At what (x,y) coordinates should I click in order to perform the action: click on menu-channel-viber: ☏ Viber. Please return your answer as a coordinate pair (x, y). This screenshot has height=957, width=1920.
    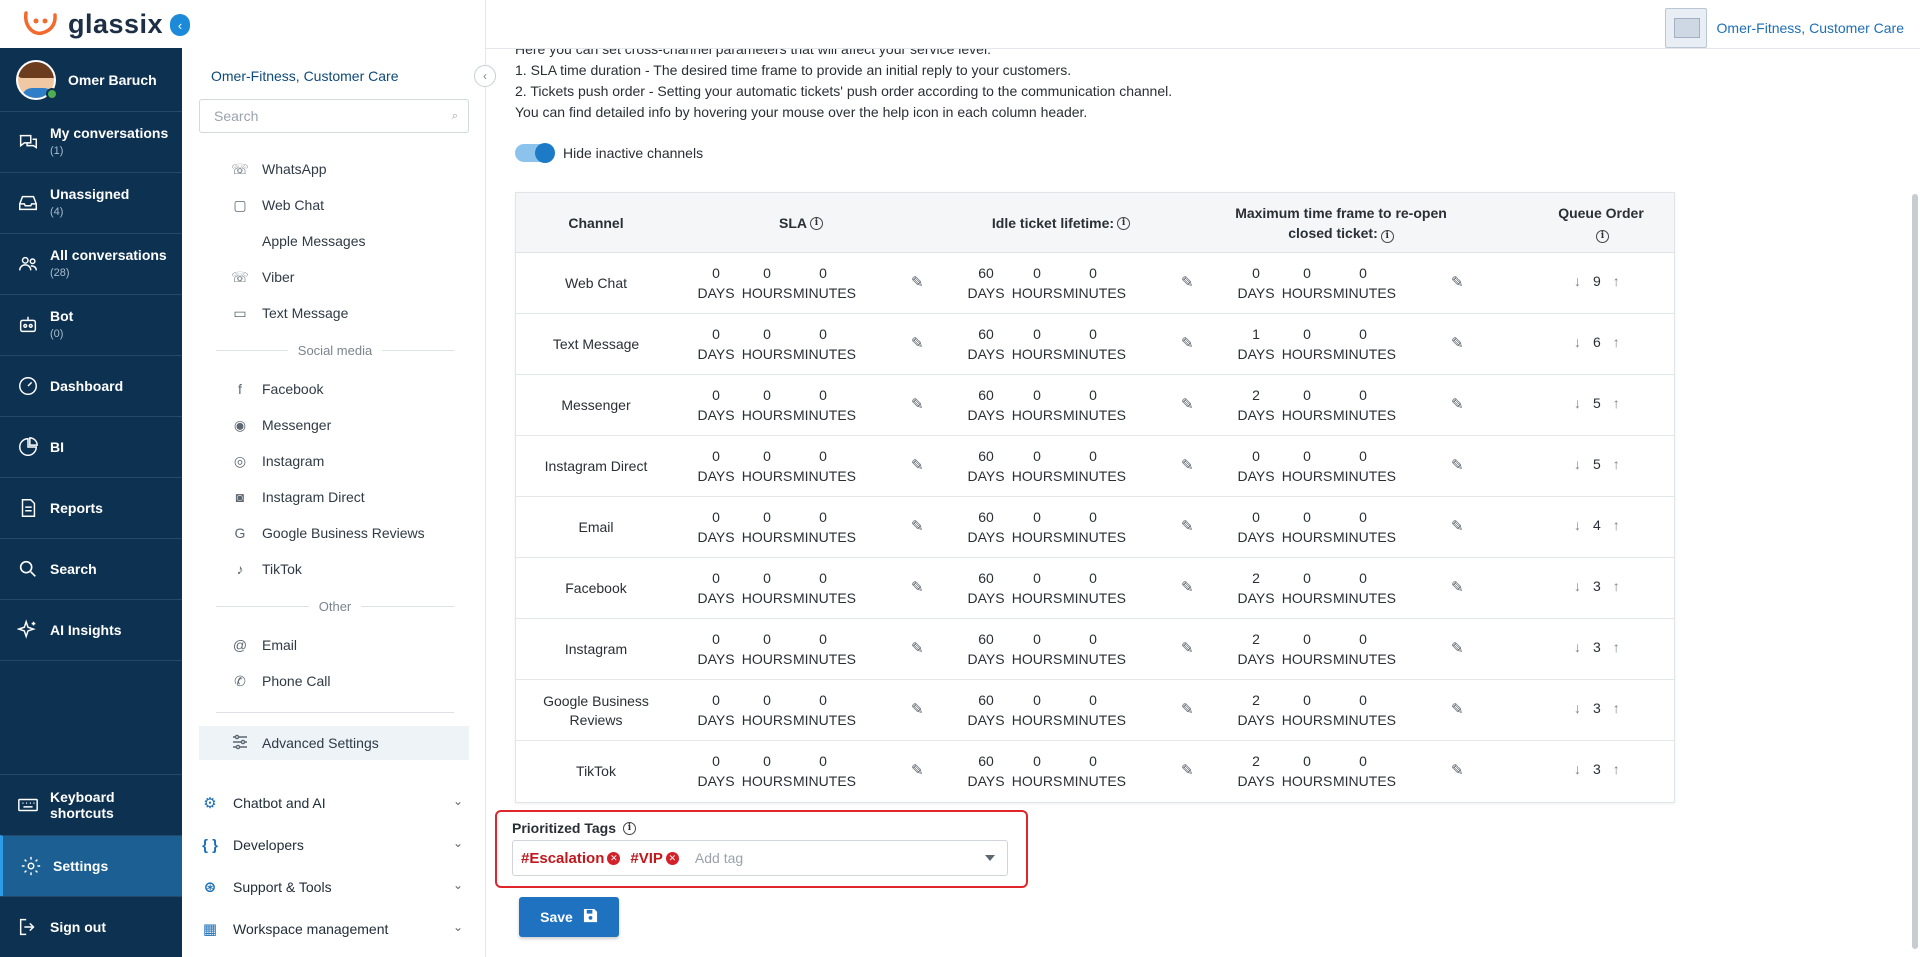
    Looking at the image, I should click on (262, 277).